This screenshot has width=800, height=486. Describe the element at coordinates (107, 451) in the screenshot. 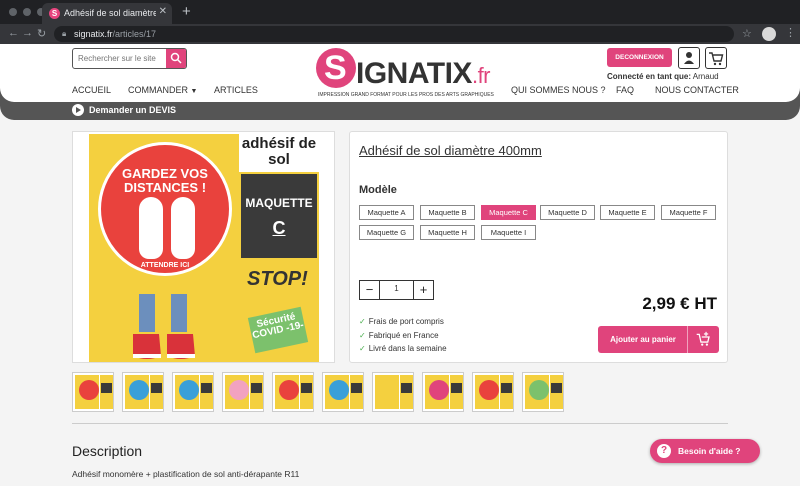

I see `description-title: Description` at that location.